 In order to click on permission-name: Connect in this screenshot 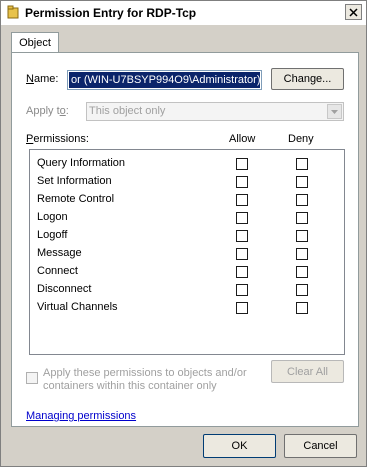, I will do `click(57, 271)`.